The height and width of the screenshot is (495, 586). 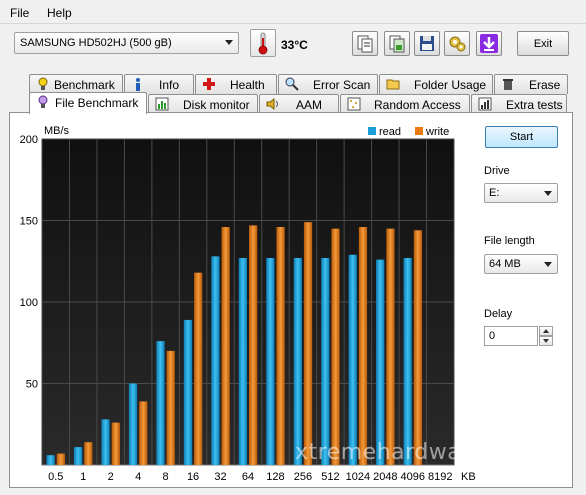 I want to click on tab-disk-monitor: Disk monitor, so click(x=203, y=104).